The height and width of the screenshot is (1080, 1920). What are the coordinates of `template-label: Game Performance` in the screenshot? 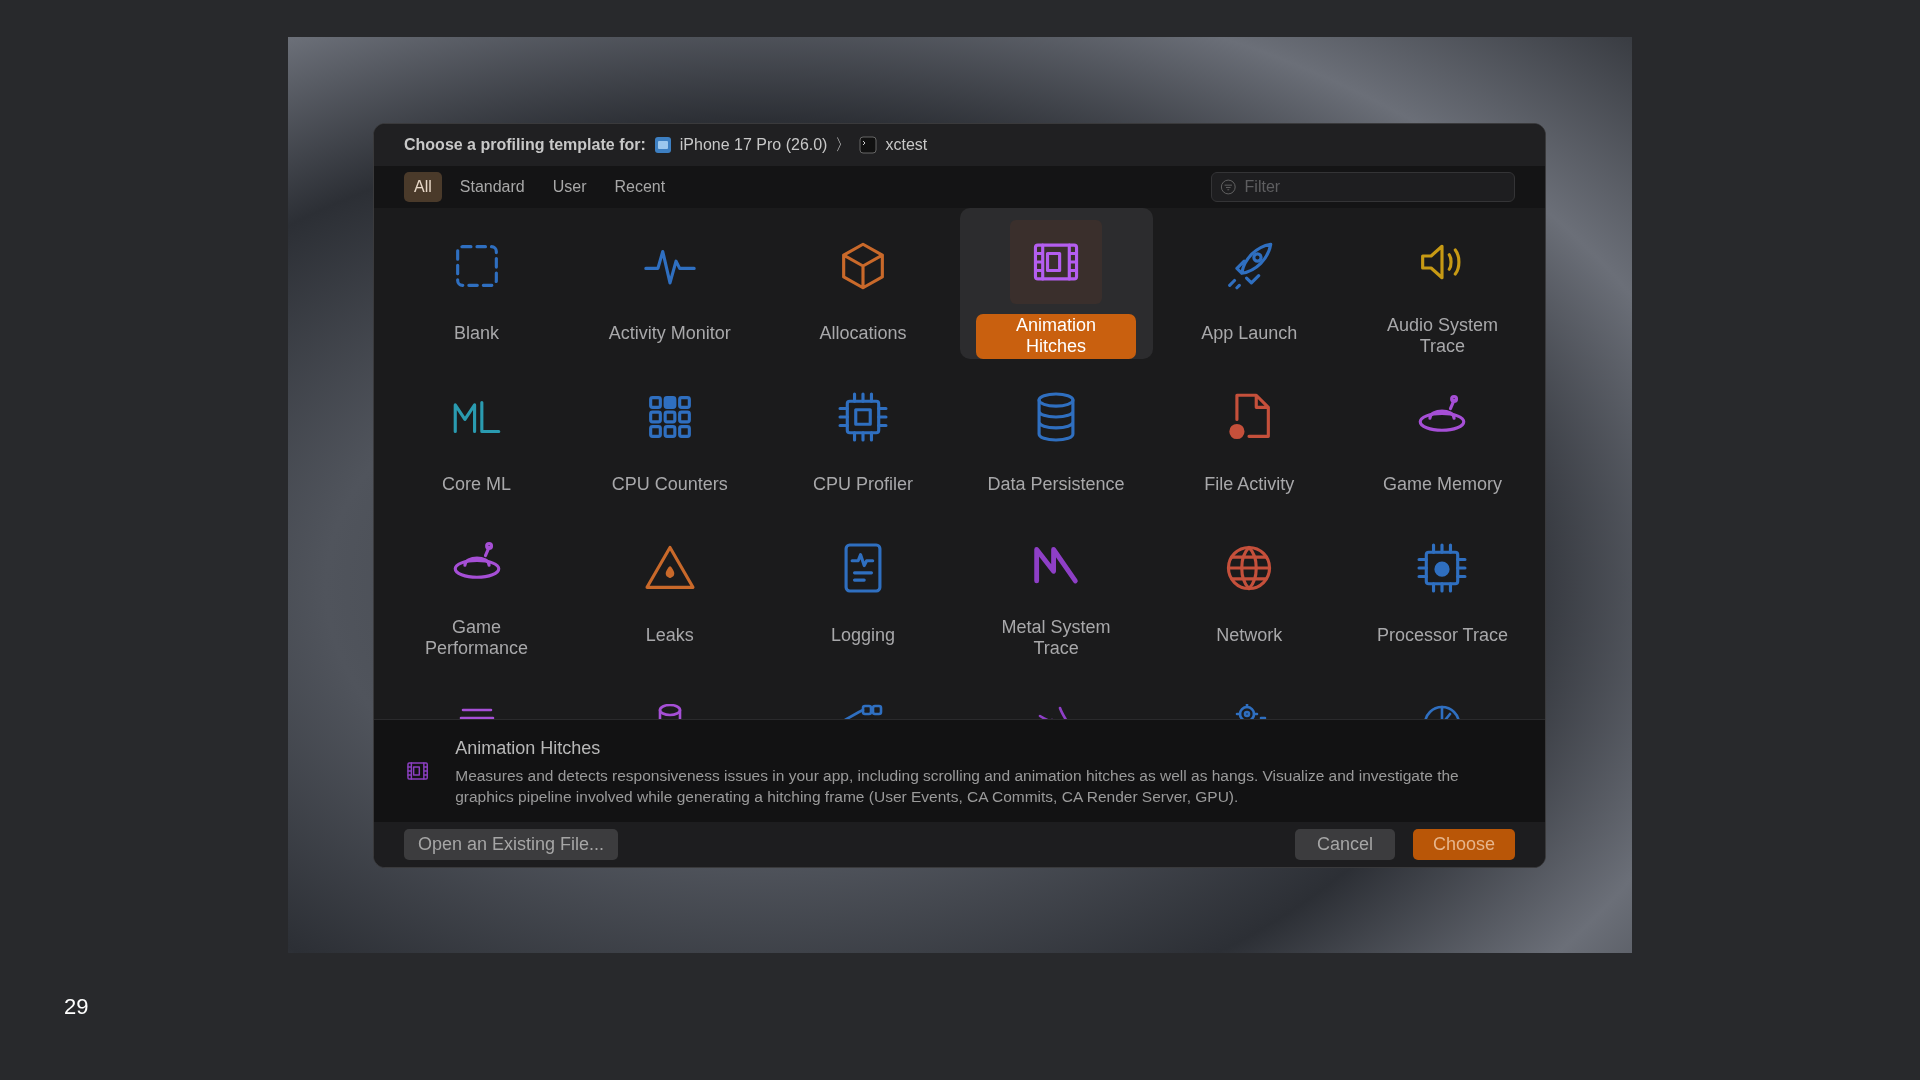 It's located at (476, 638).